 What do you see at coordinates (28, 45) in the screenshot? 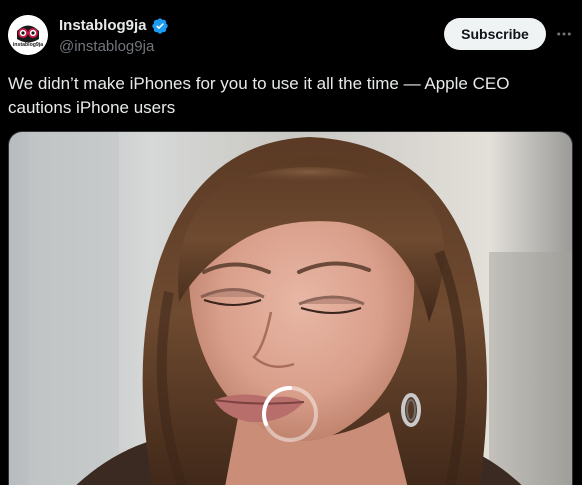
I see `avatar-text: instablog9ja` at bounding box center [28, 45].